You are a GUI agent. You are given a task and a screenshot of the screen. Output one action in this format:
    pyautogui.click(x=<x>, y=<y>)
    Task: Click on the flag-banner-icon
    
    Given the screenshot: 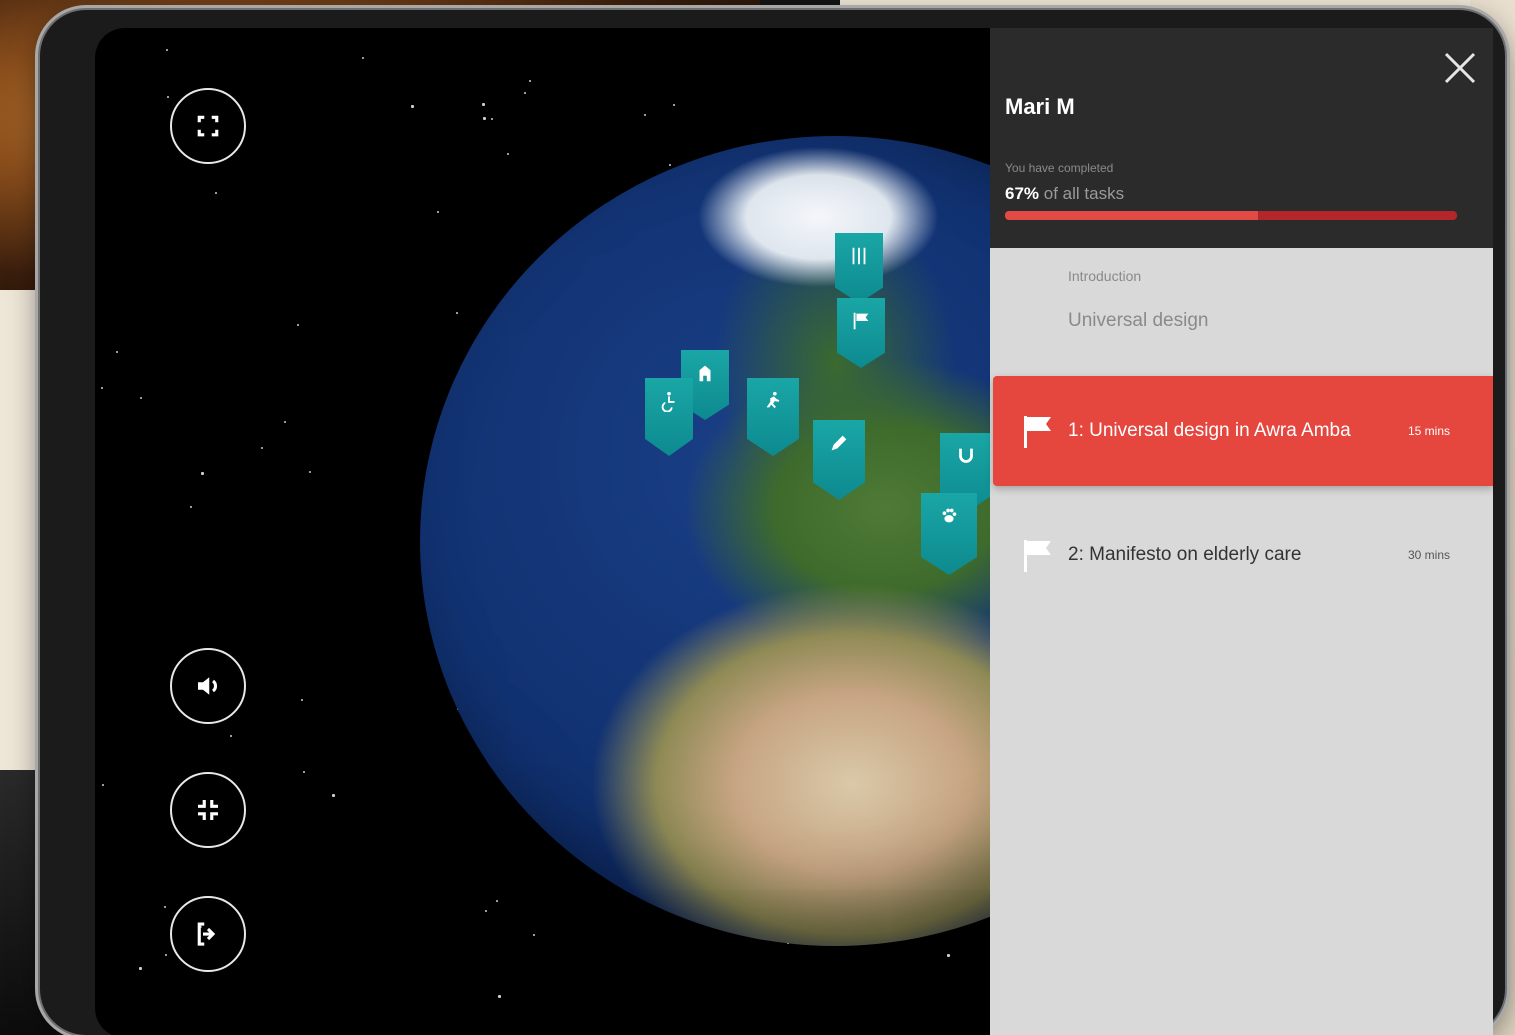 What is the action you would take?
    pyautogui.click(x=861, y=321)
    